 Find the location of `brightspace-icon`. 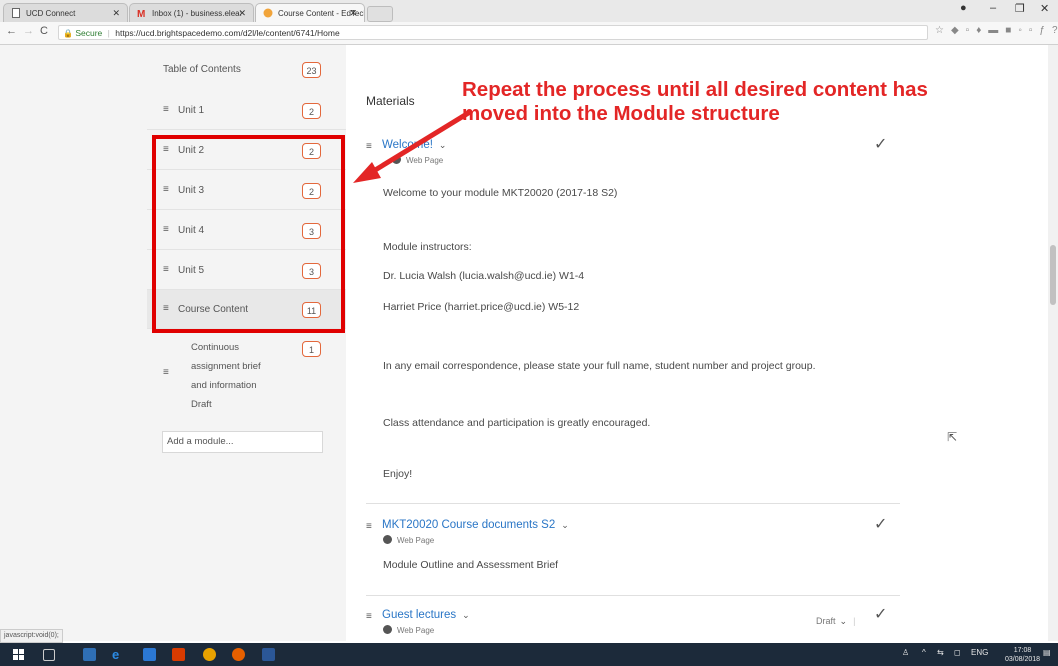

brightspace-icon is located at coordinates (268, 13).